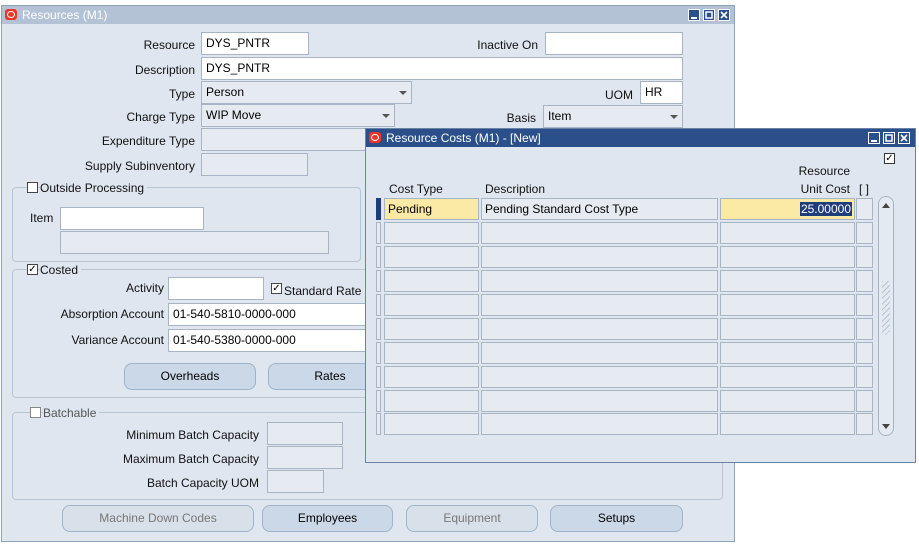  I want to click on batch-capacity-uom-field, so click(295, 481).